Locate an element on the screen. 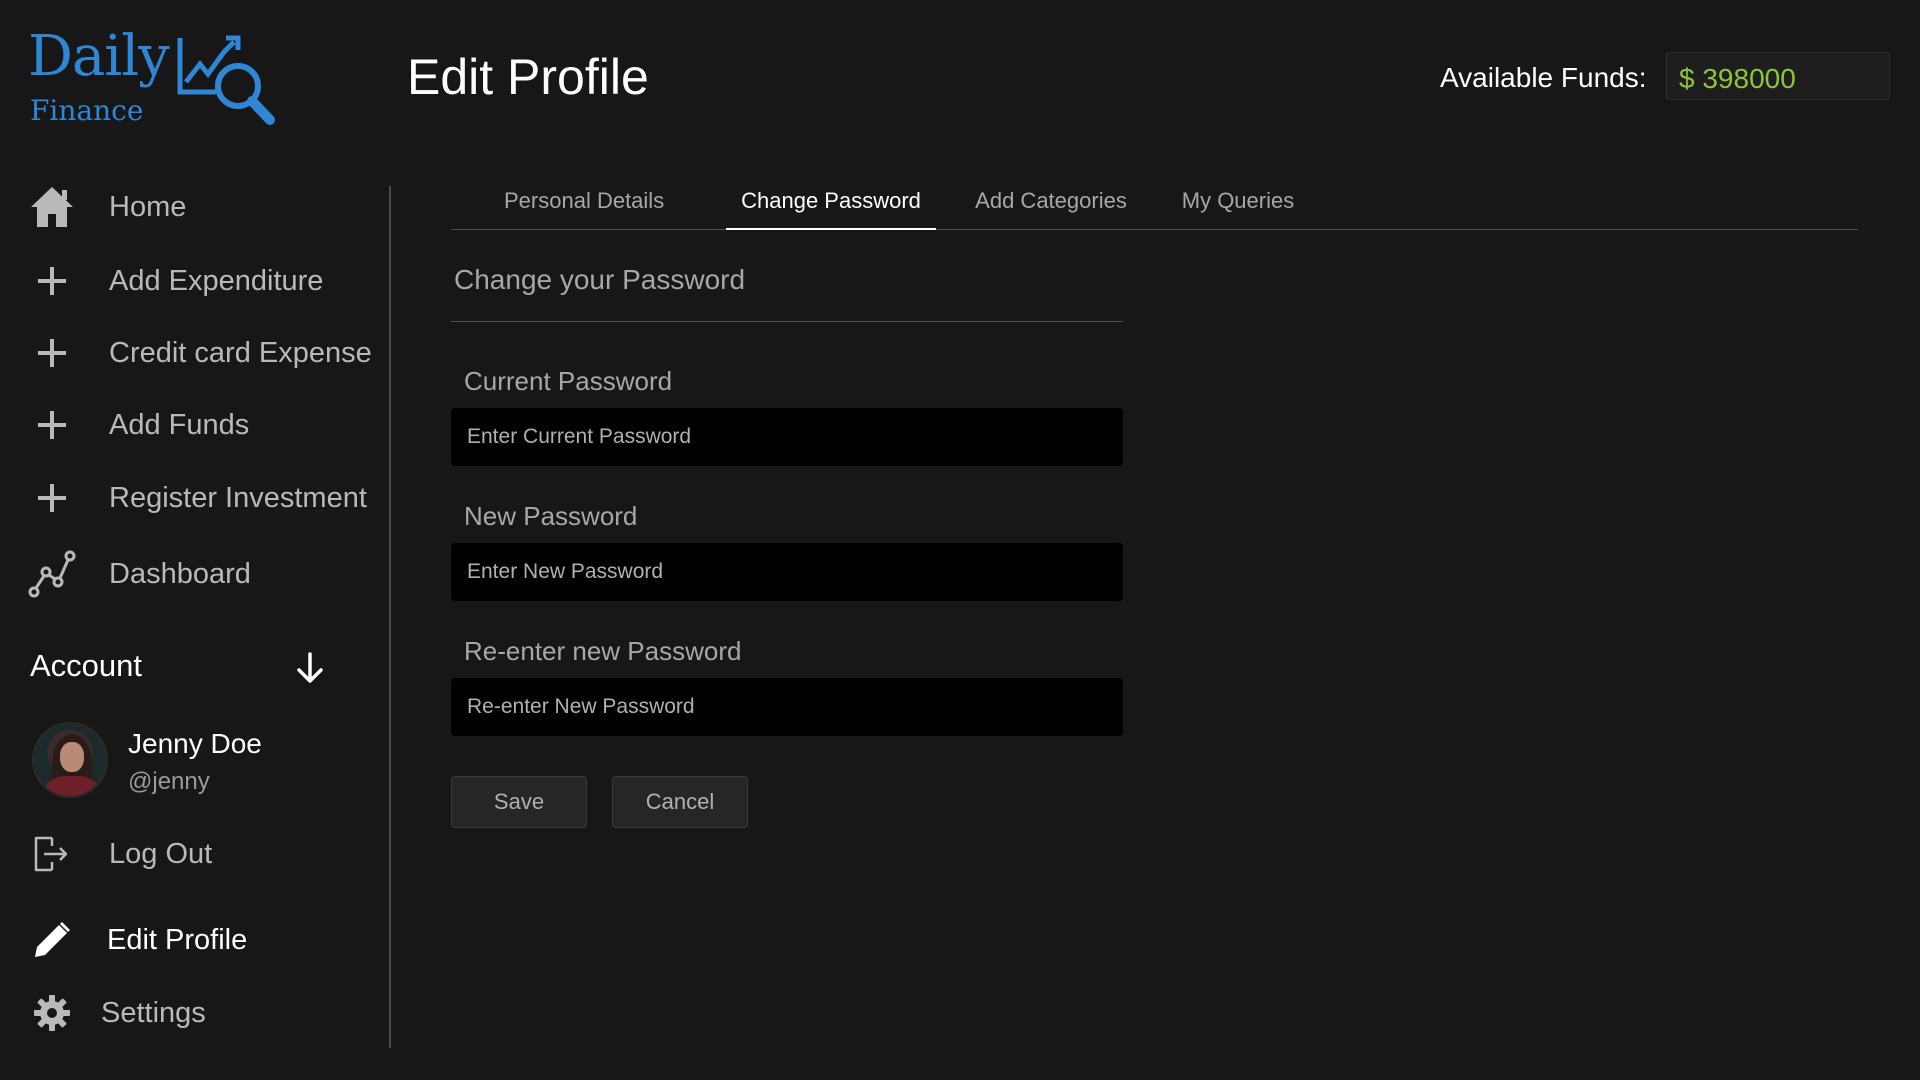  sidebar-item-add-expenditure: Add Expenditure is located at coordinates (175, 281).